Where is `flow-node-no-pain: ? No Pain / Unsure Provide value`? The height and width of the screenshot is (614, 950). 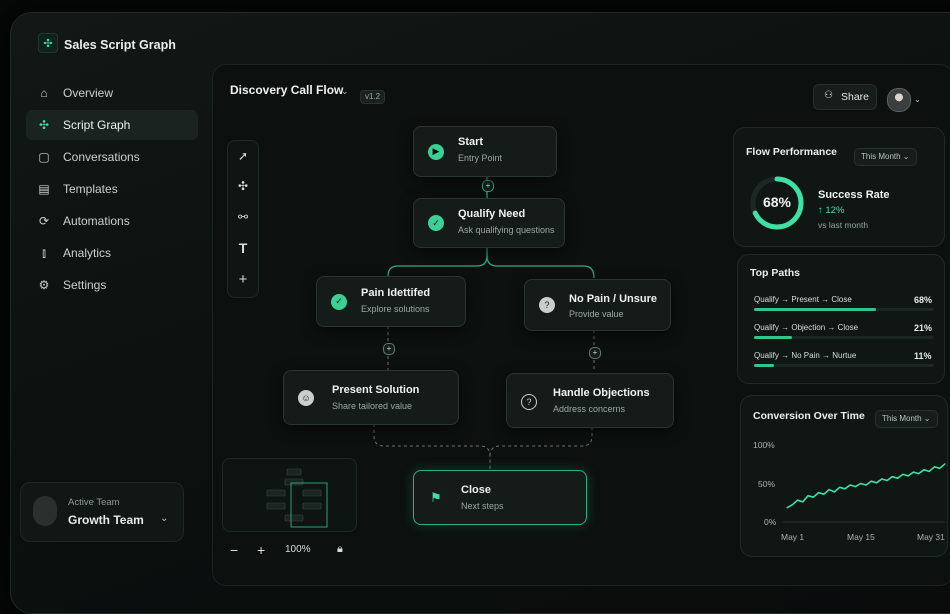
flow-node-no-pain: ? No Pain / Unsure Provide value is located at coordinates (597, 305).